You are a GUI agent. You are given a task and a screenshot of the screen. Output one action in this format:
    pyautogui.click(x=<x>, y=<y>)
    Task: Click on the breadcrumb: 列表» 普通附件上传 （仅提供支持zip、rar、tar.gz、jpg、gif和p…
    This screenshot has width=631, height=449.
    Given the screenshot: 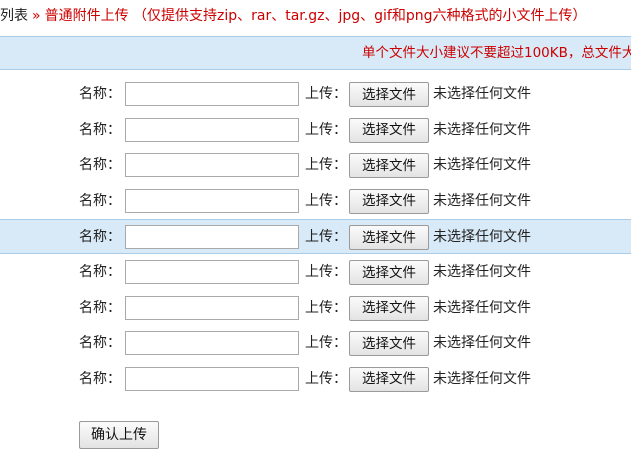 What is the action you would take?
    pyautogui.click(x=315, y=18)
    